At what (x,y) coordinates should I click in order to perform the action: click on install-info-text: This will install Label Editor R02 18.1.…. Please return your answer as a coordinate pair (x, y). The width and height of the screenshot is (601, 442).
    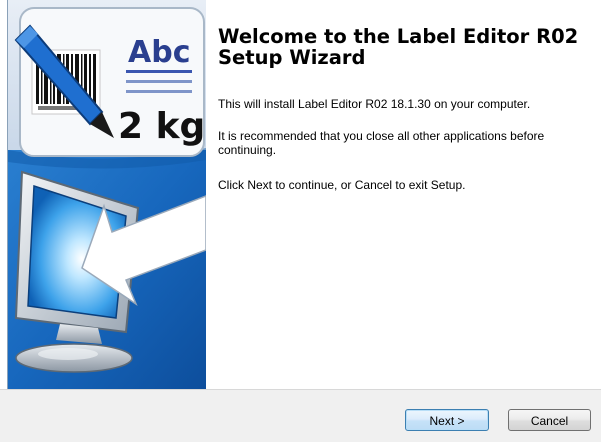
    Looking at the image, I should click on (374, 104).